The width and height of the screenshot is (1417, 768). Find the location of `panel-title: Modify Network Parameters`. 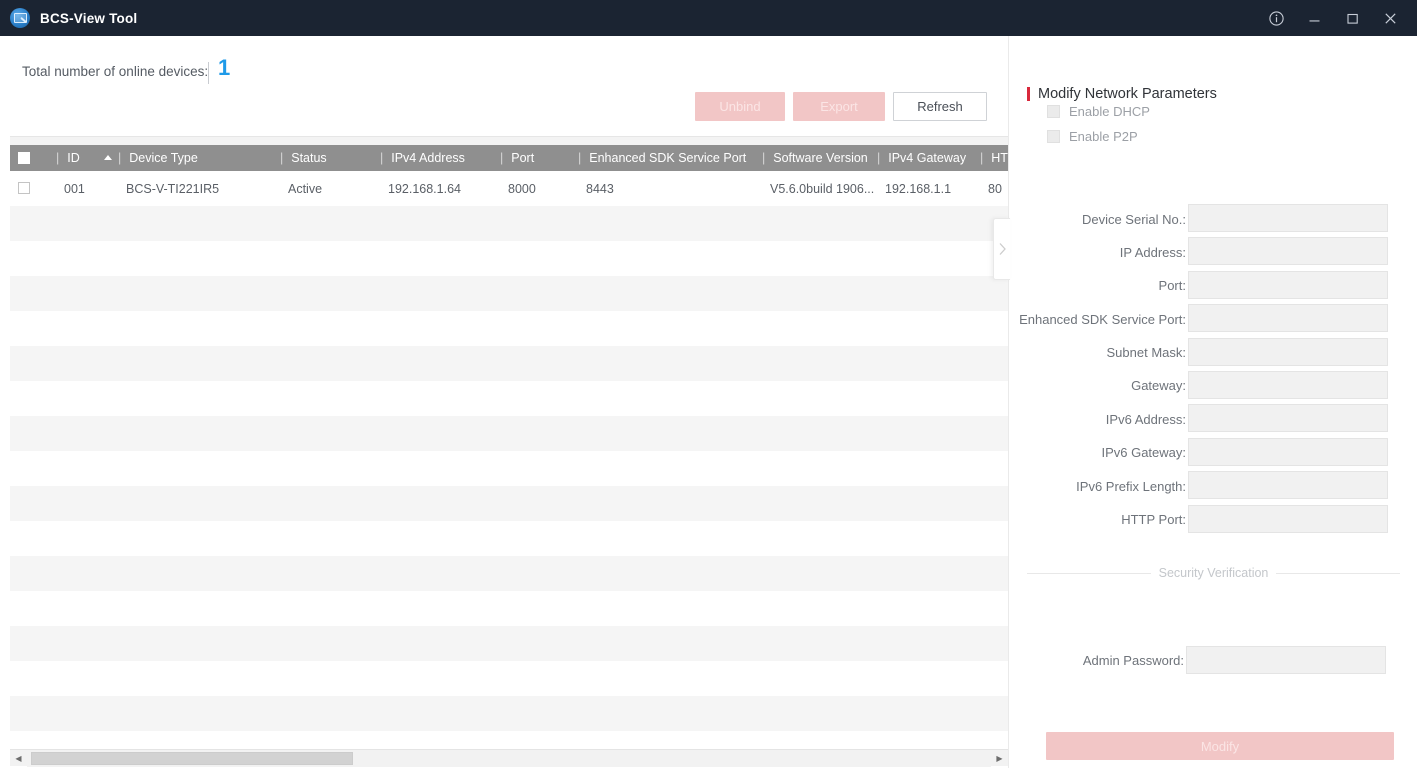

panel-title: Modify Network Parameters is located at coordinates (1122, 94).